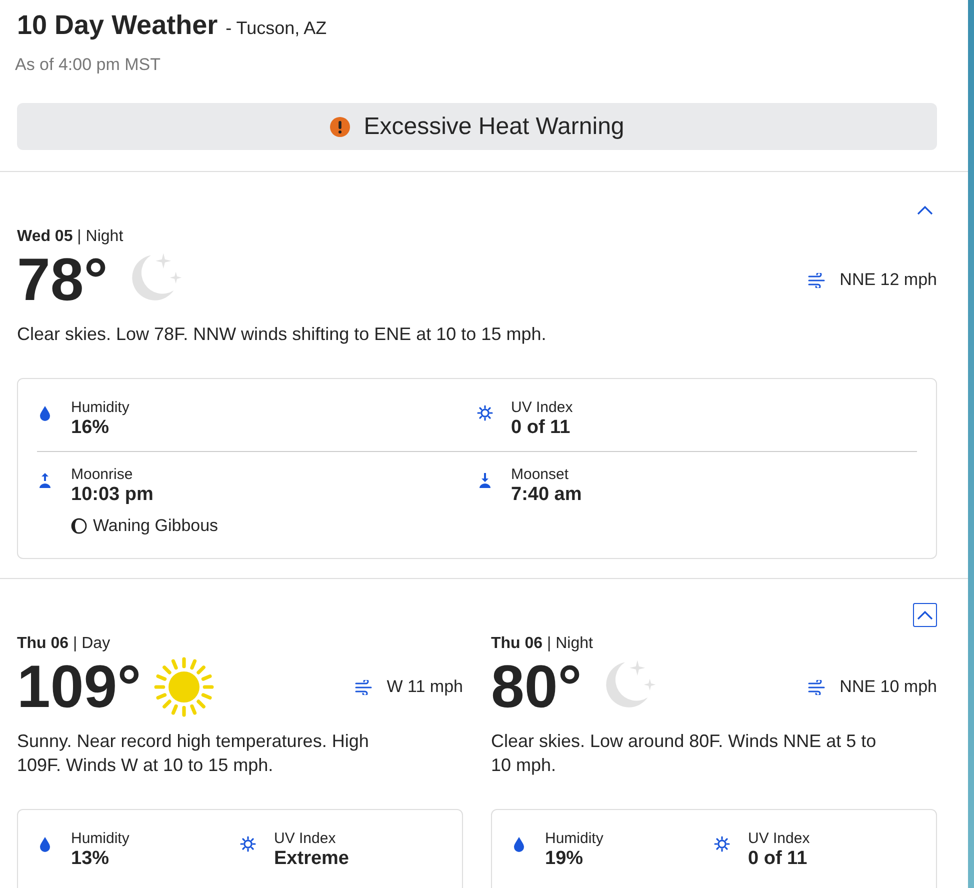  What do you see at coordinates (424, 687) in the screenshot?
I see `wind-speed: W 11 mph` at bounding box center [424, 687].